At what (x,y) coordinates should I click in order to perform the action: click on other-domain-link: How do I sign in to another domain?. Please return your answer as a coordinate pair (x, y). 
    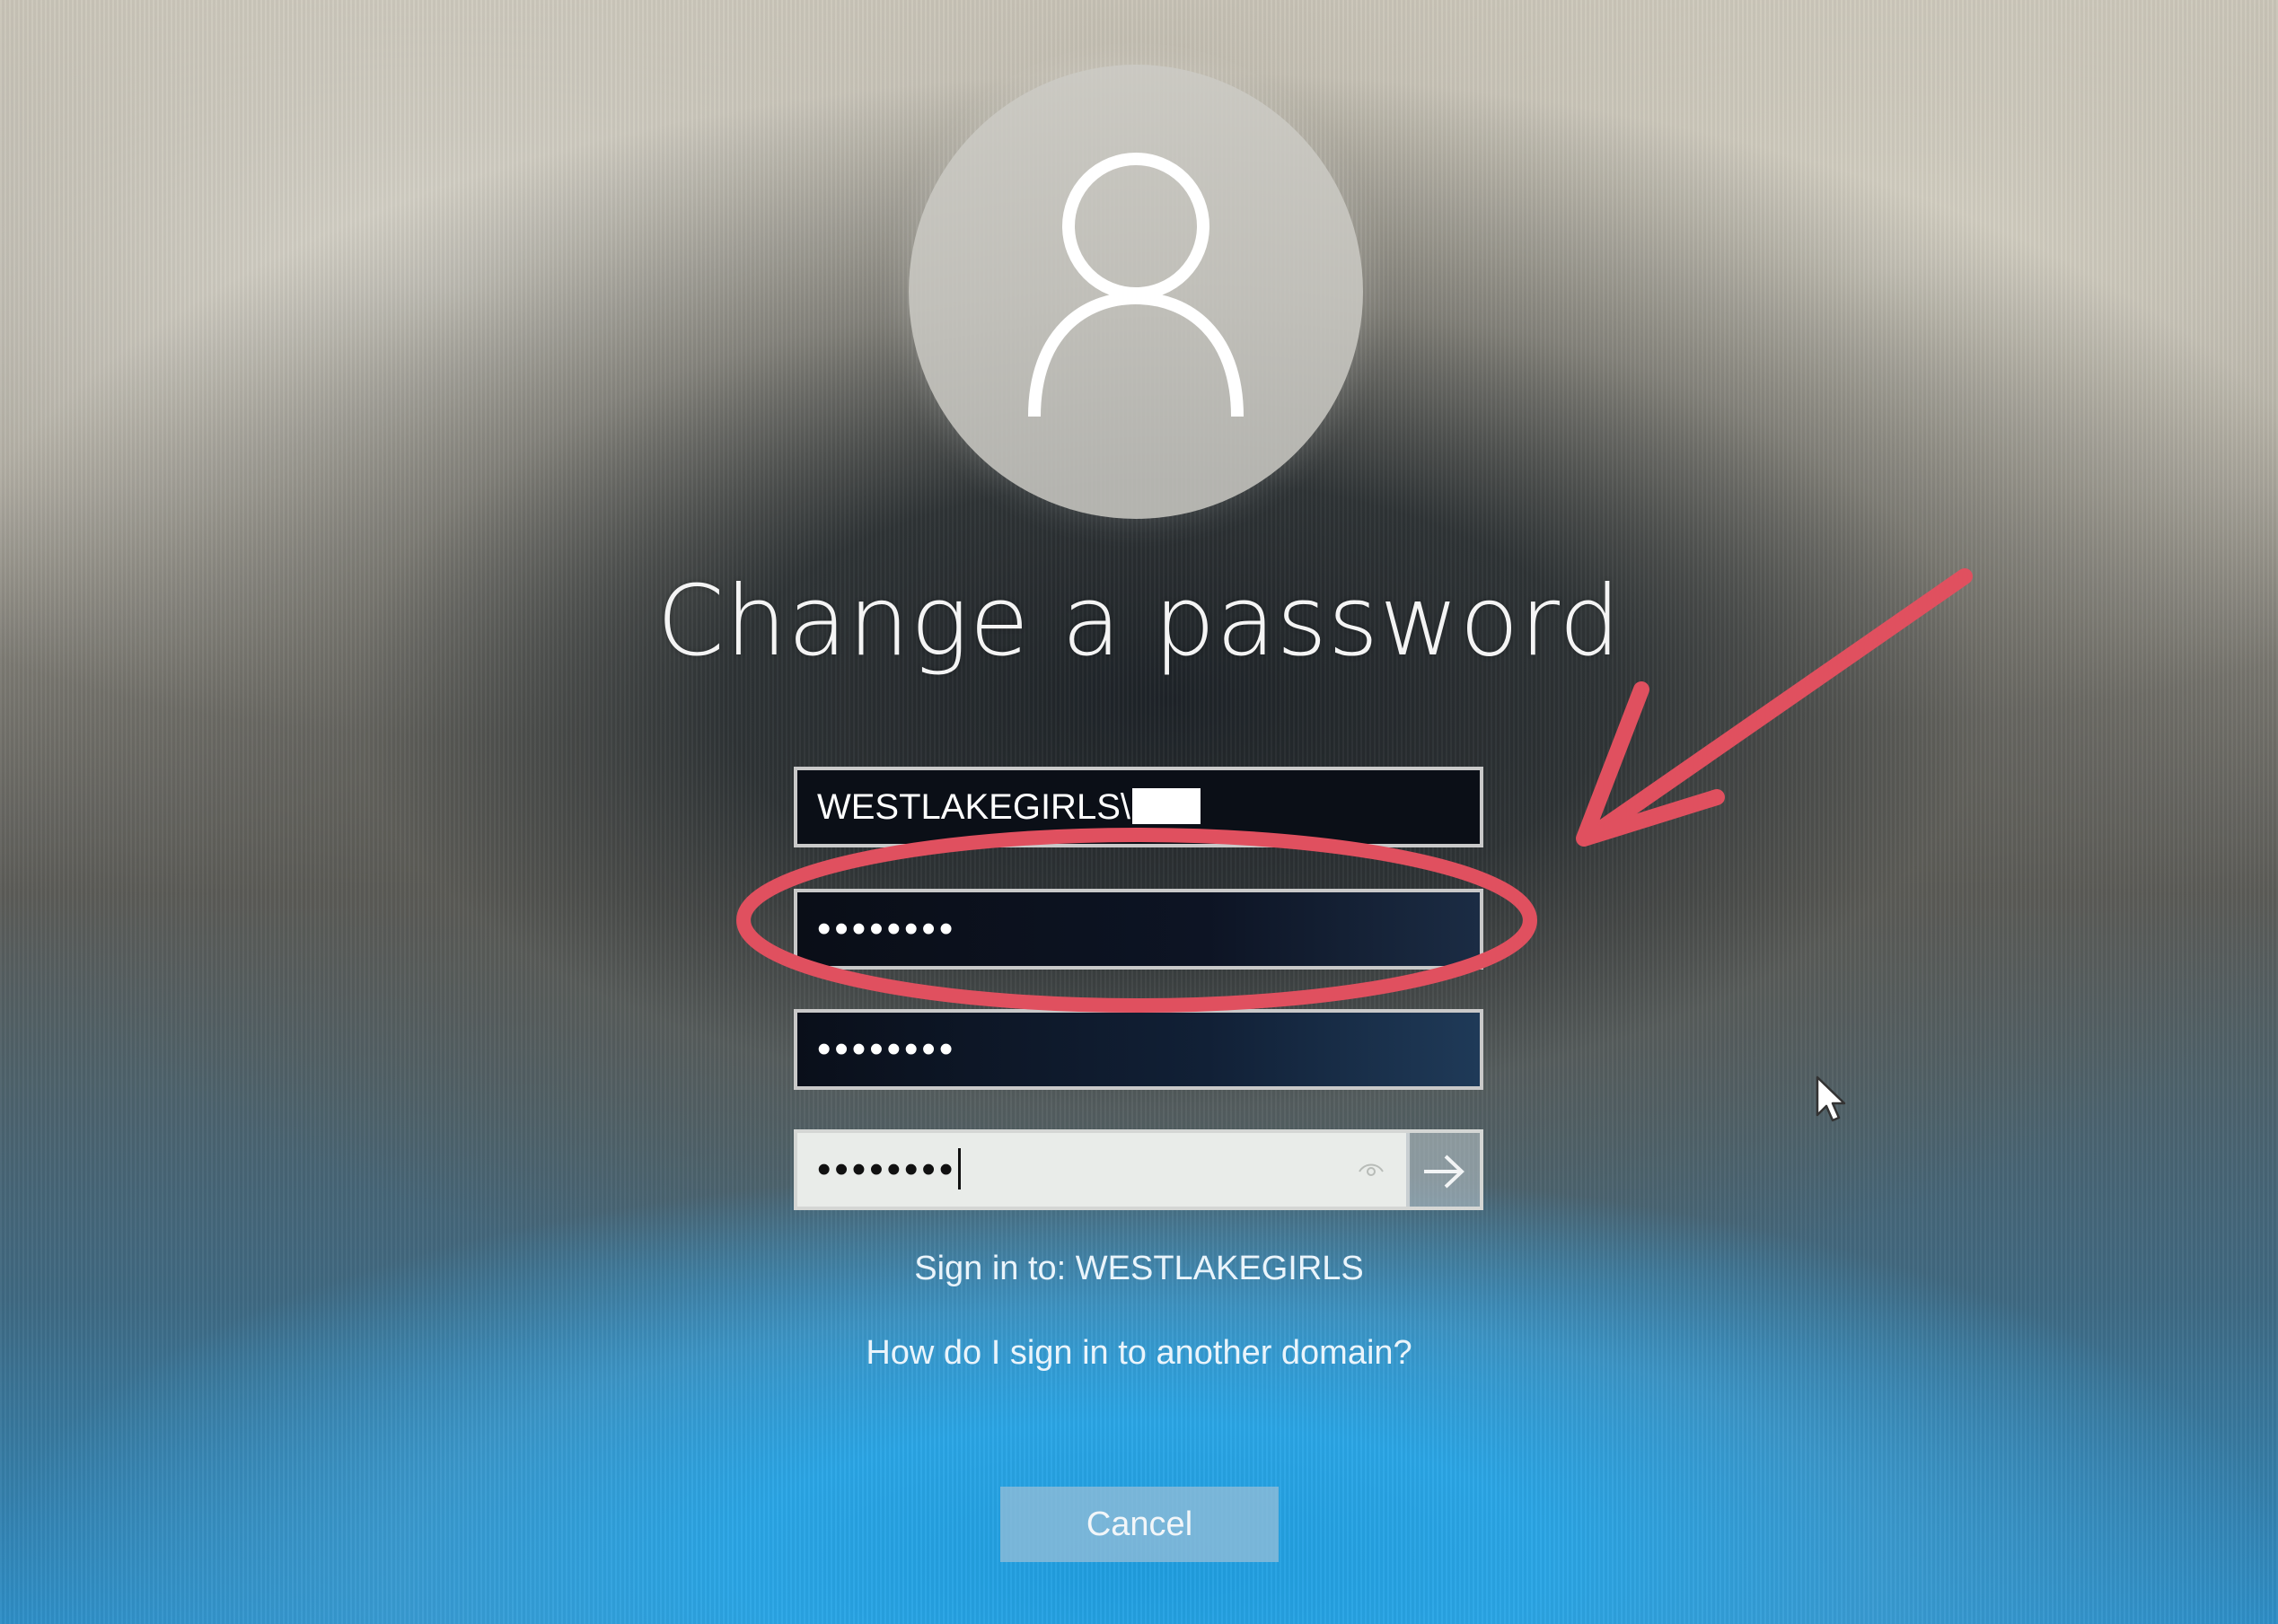
    Looking at the image, I should click on (1139, 1353).